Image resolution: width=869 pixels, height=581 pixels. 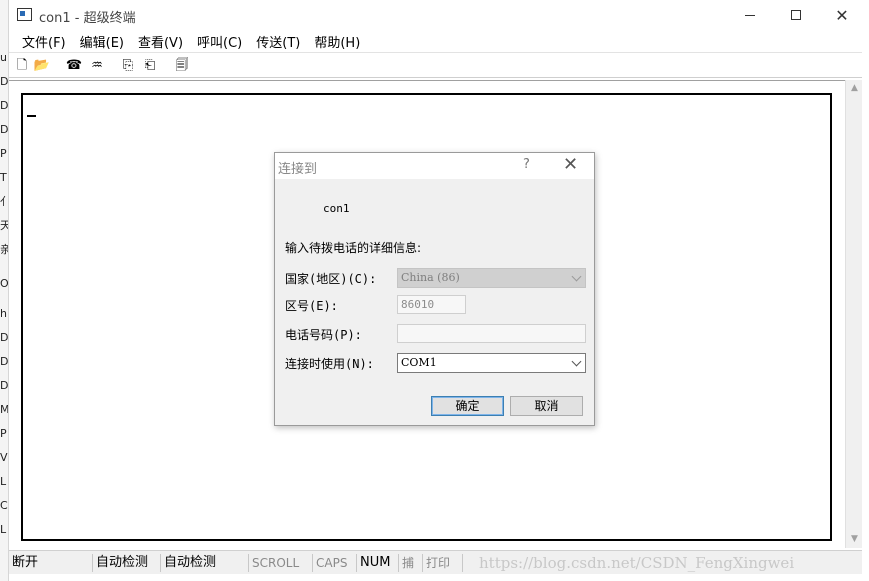 I want to click on status-caps: CAPS, so click(x=335, y=563).